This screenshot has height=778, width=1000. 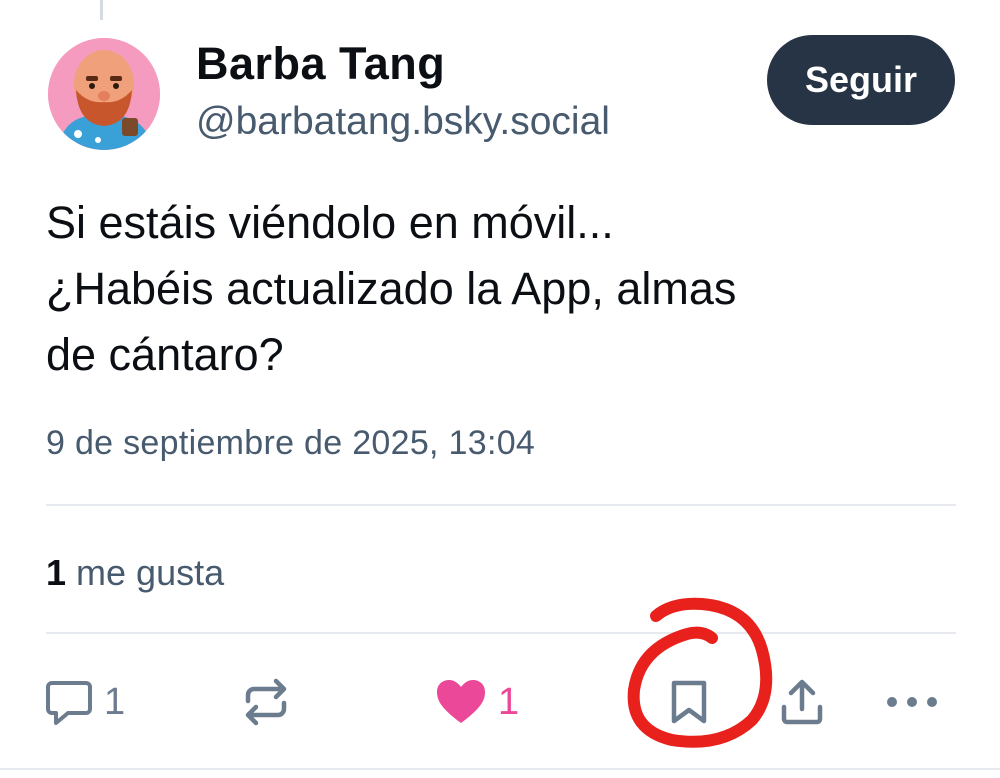 I want to click on post-timestamp: 9 de septiembre de 2025, 13:04, so click(x=290, y=443).